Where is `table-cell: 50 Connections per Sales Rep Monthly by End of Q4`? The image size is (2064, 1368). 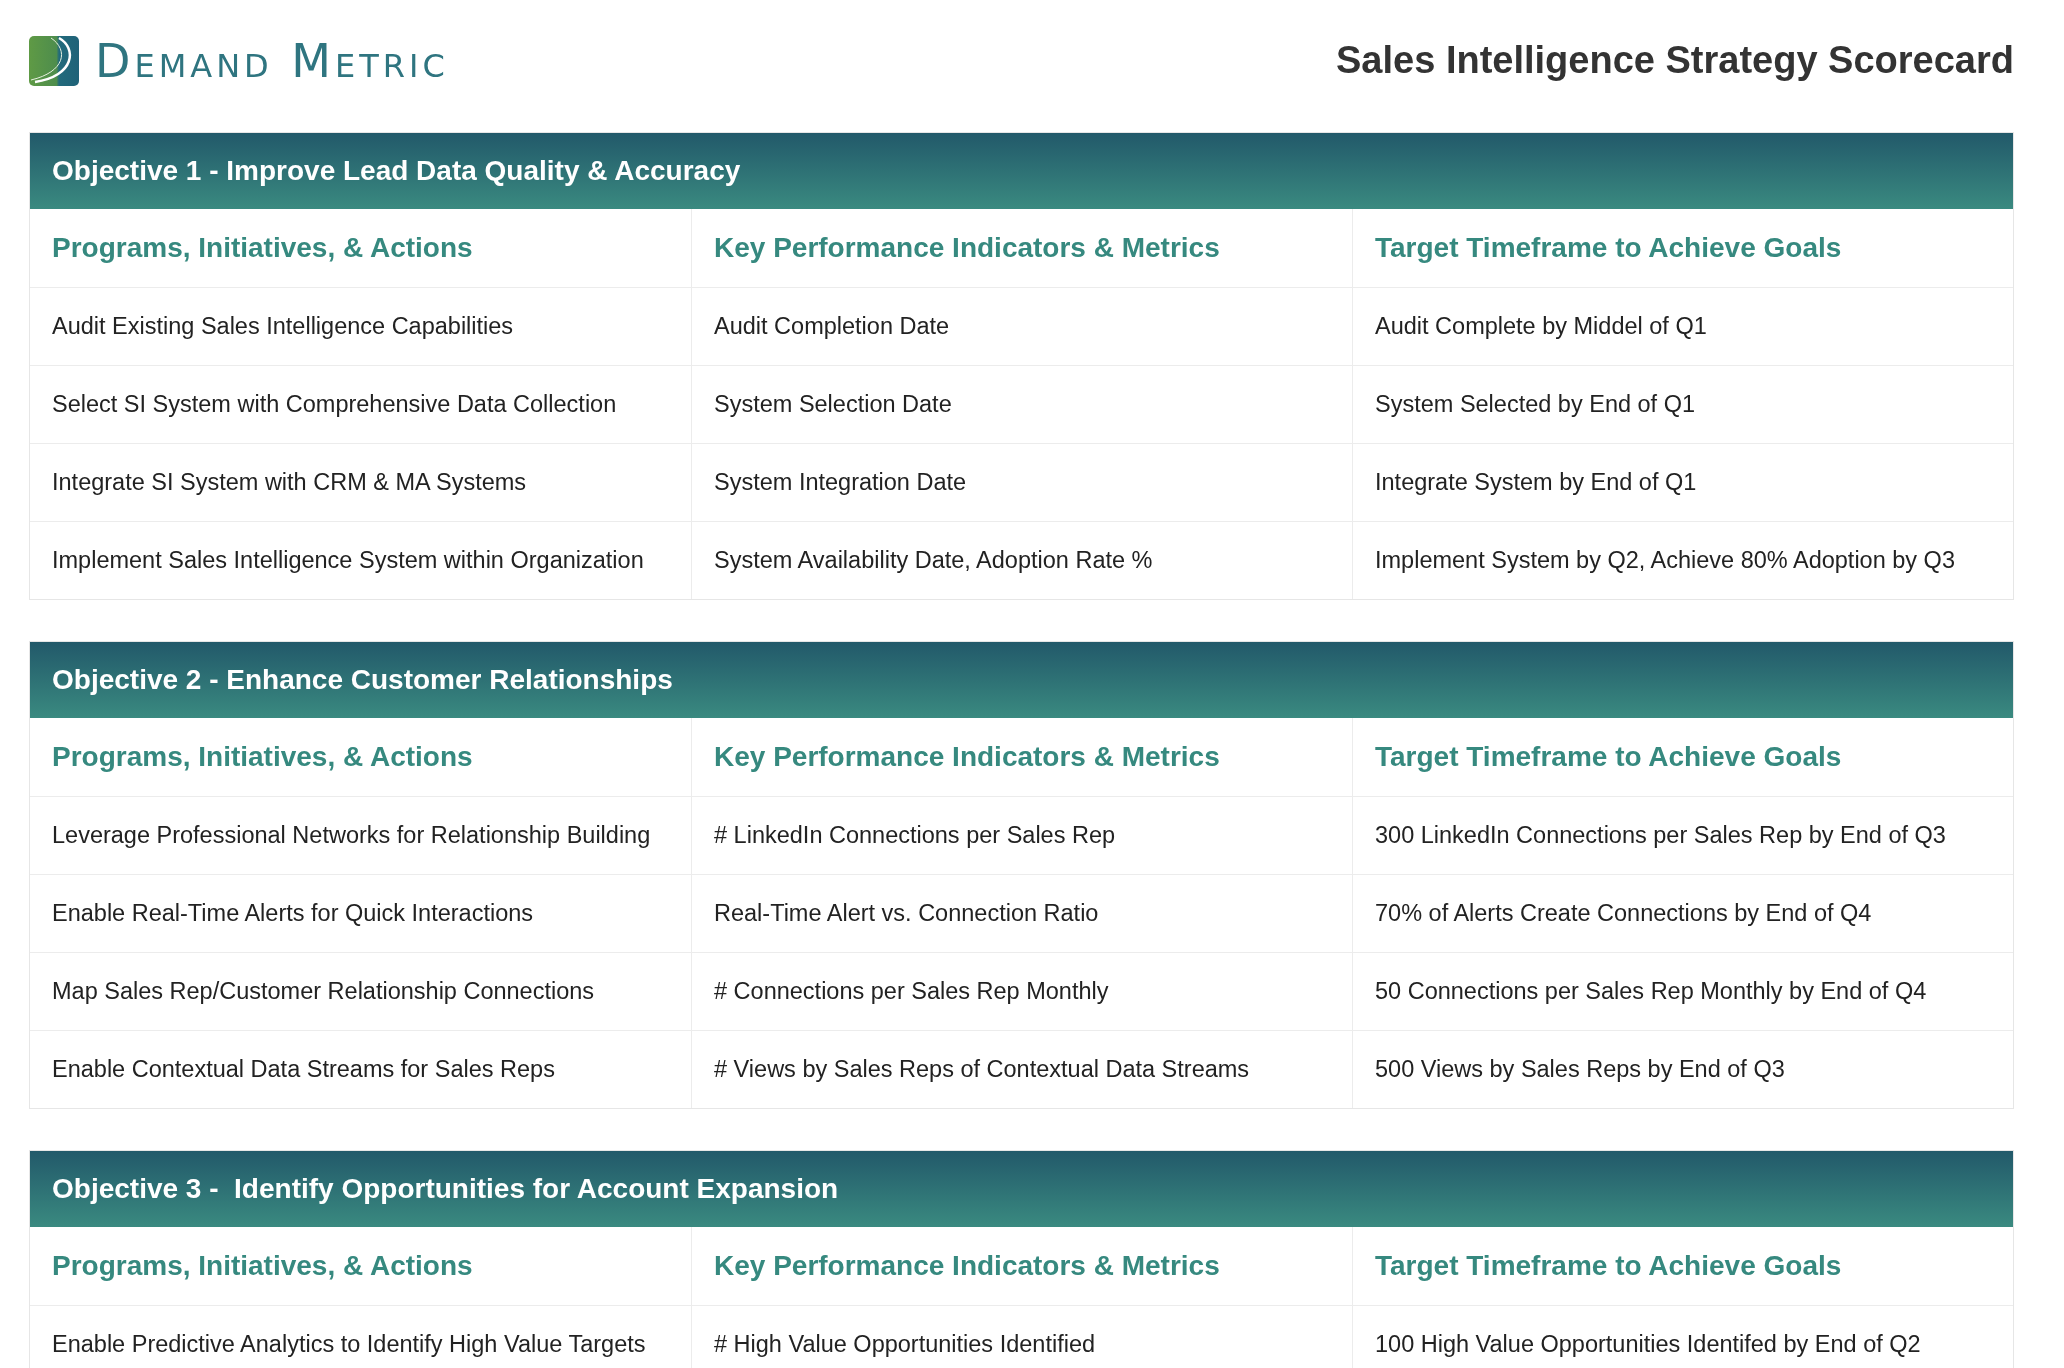
table-cell: 50 Connections per Sales Rep Monthly by End of Q4 is located at coordinates (1682, 991).